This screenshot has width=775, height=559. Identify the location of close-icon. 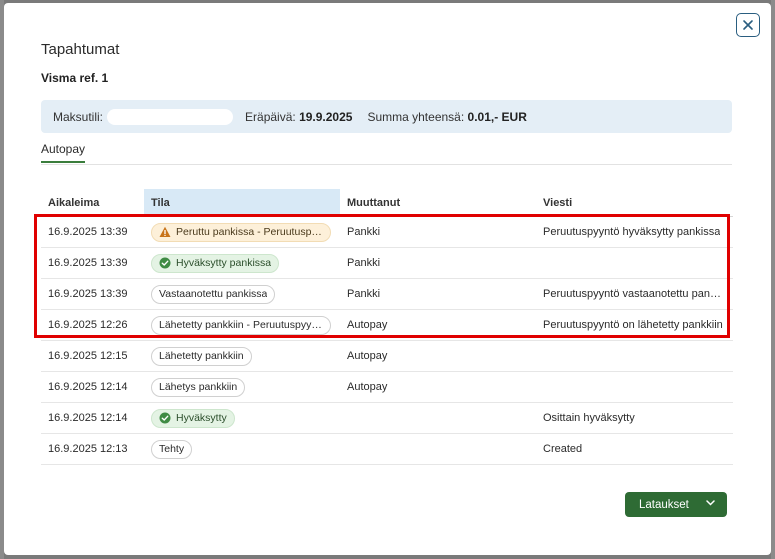
(748, 25).